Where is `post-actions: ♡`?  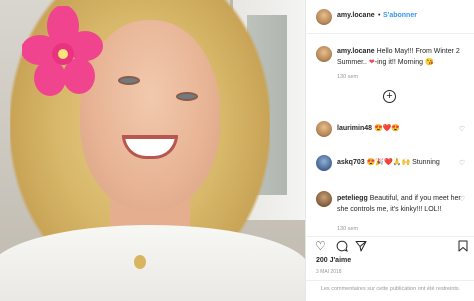
post-actions: ♡ is located at coordinates (390, 245).